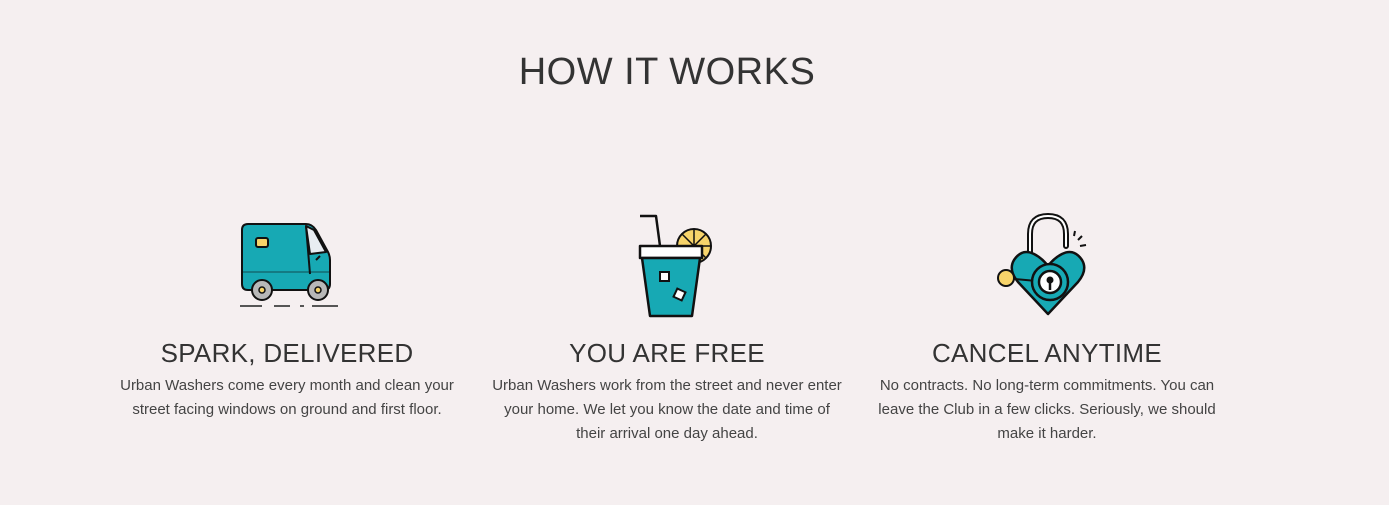  What do you see at coordinates (287, 353) in the screenshot?
I see `feature-title: SPARK, DELIVERED` at bounding box center [287, 353].